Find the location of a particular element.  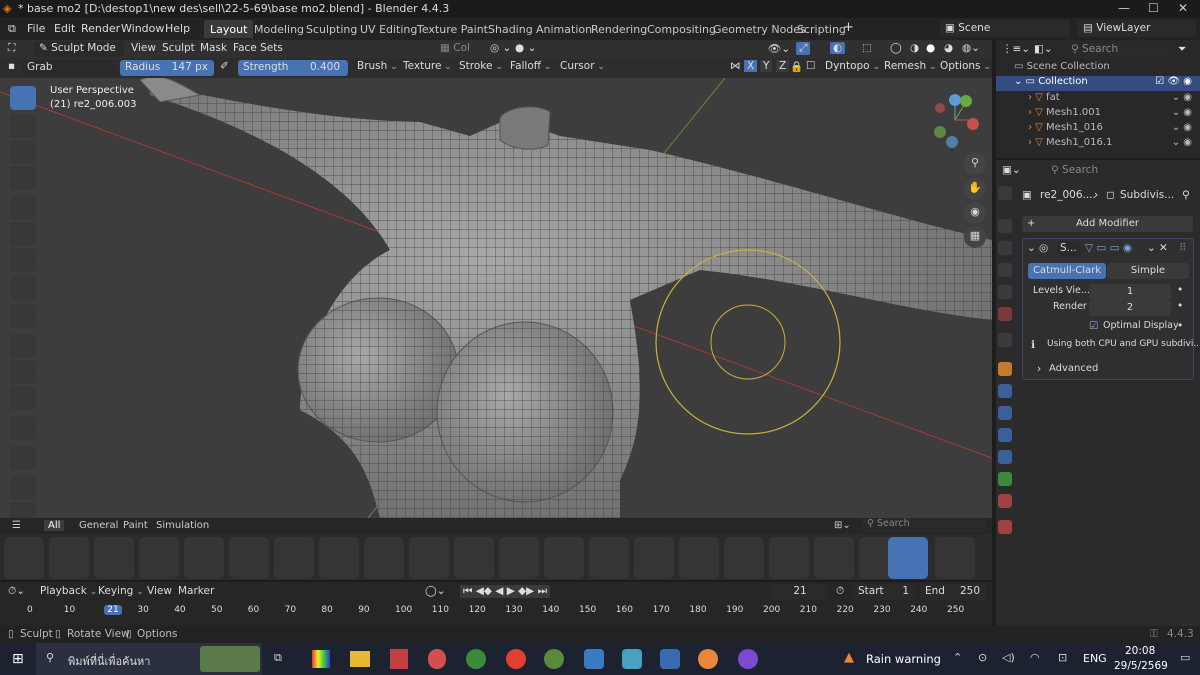

col-selector: ▦ Col is located at coordinates (455, 48).